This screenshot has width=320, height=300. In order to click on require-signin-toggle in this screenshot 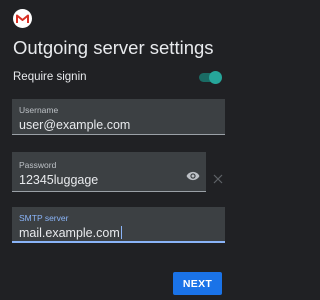, I will do `click(210, 77)`.